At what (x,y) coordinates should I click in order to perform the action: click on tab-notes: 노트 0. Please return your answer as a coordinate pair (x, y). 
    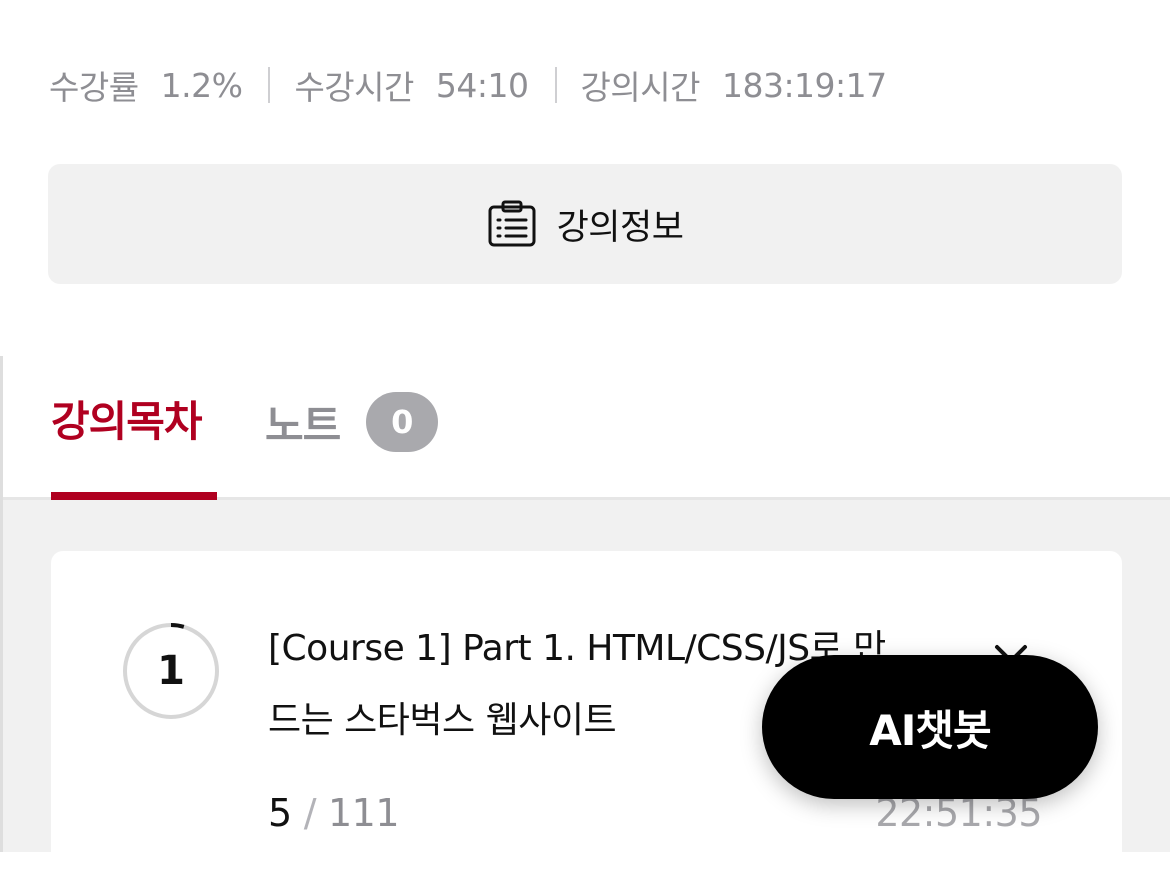
    Looking at the image, I should click on (352, 422).